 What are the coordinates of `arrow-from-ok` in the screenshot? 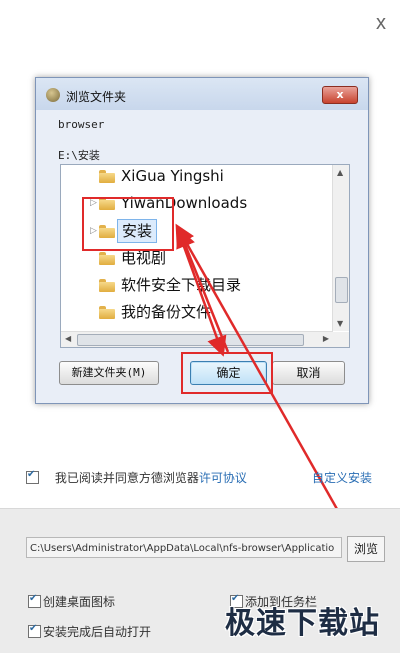 It's located at (203, 290).